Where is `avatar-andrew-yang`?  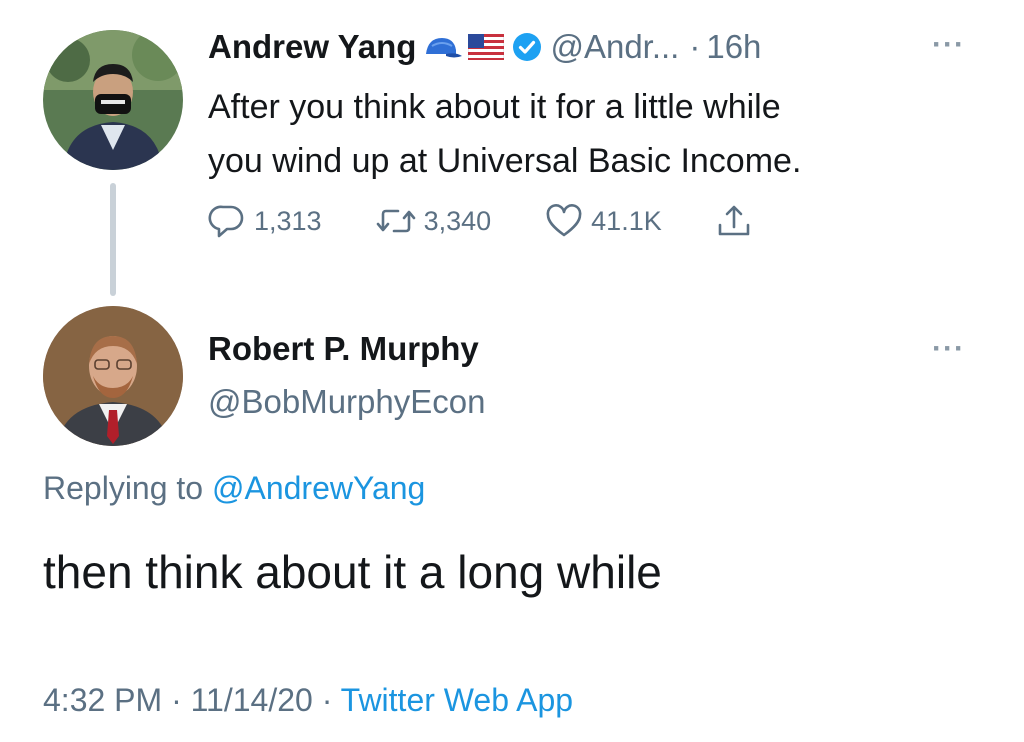
avatar-andrew-yang is located at coordinates (113, 100).